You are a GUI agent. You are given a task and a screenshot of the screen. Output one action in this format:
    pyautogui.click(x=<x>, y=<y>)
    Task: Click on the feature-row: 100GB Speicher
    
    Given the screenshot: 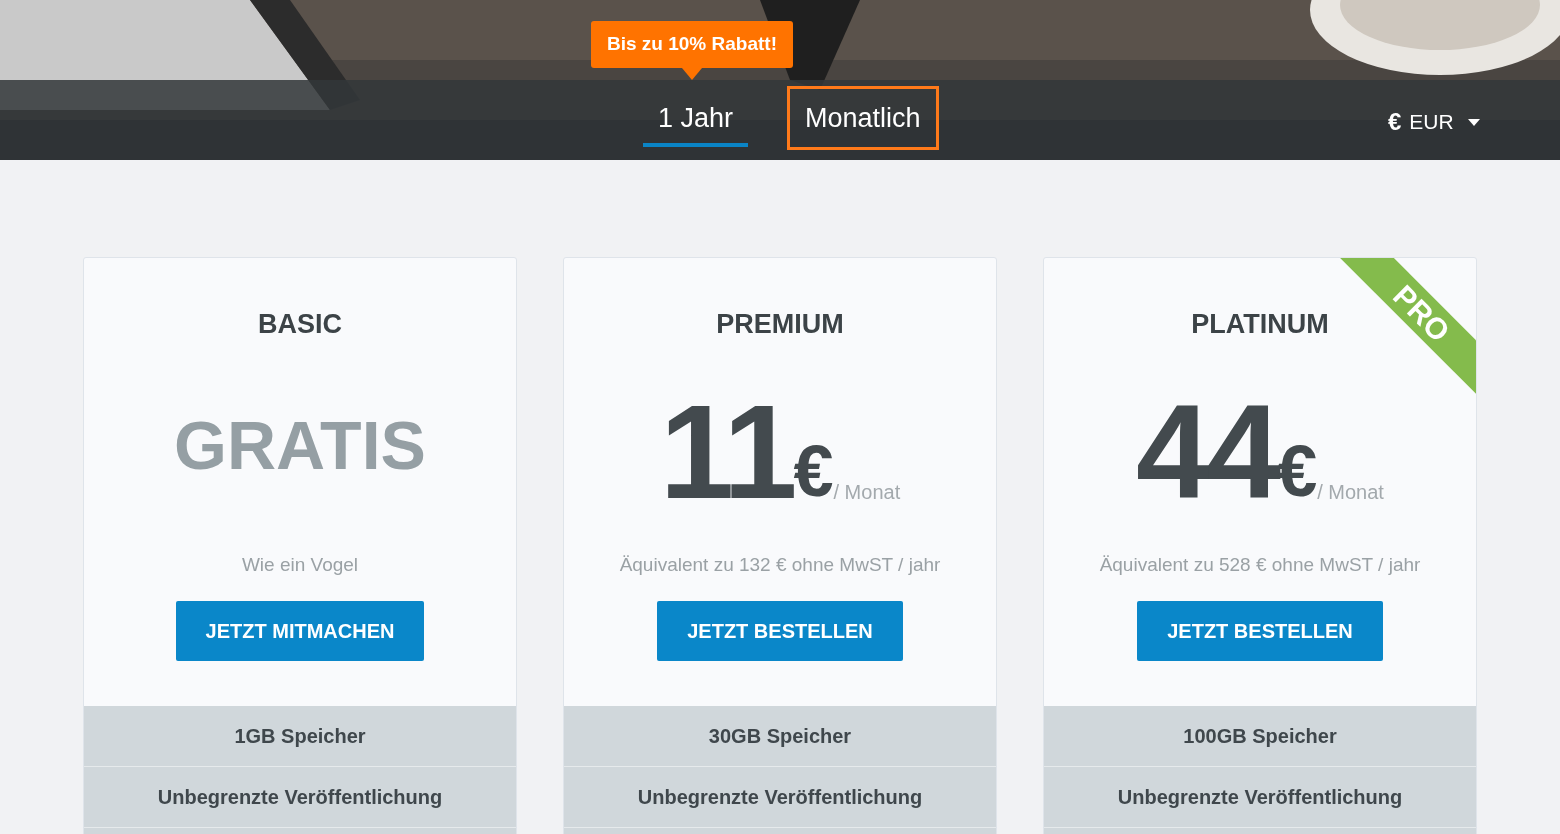 What is the action you would take?
    pyautogui.click(x=1260, y=736)
    